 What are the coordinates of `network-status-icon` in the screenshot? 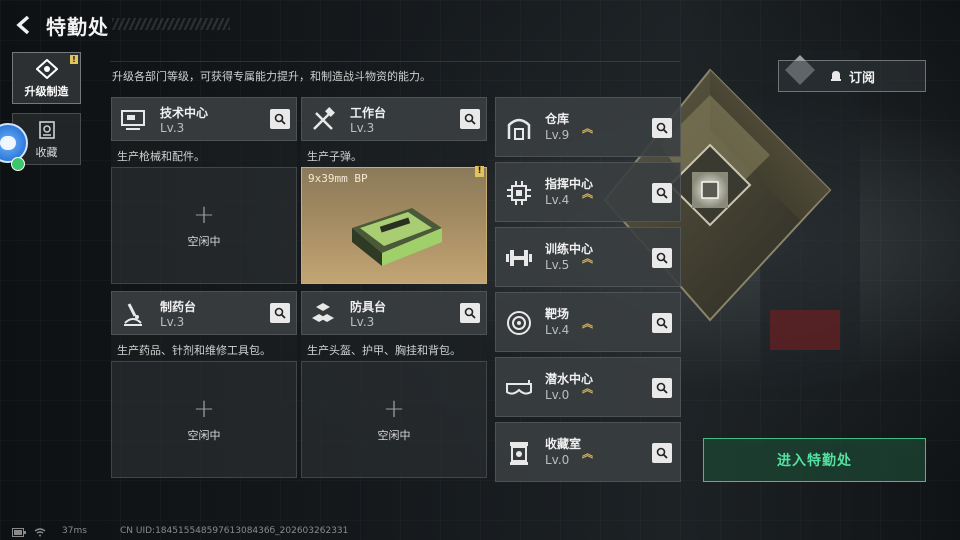 It's located at (18, 164).